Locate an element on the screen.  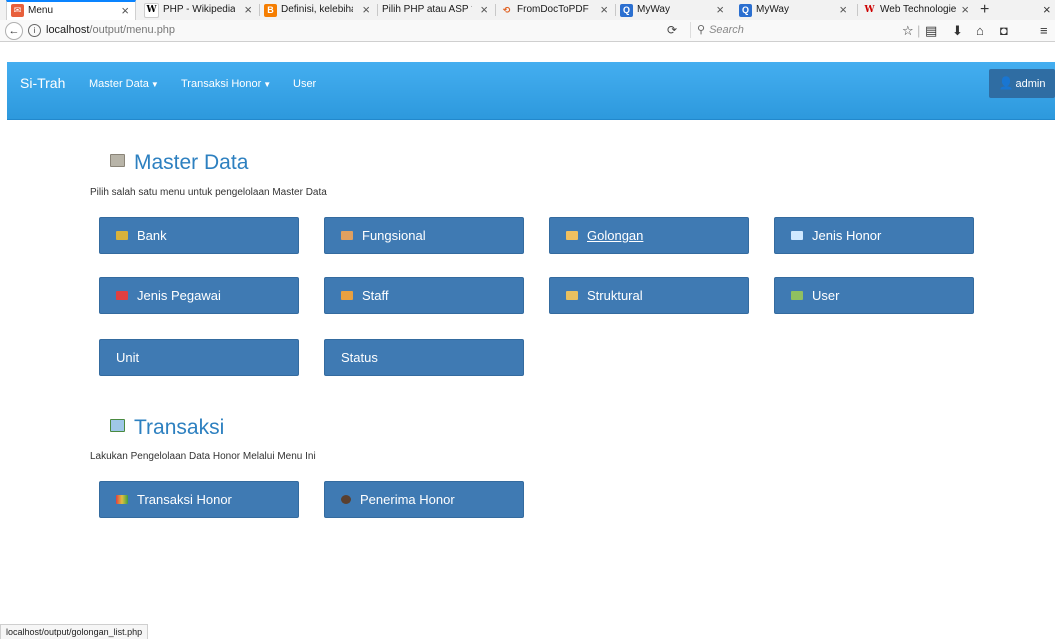
browser-tab-web-technologies: W Web Technologie × is located at coordinates (917, 10).